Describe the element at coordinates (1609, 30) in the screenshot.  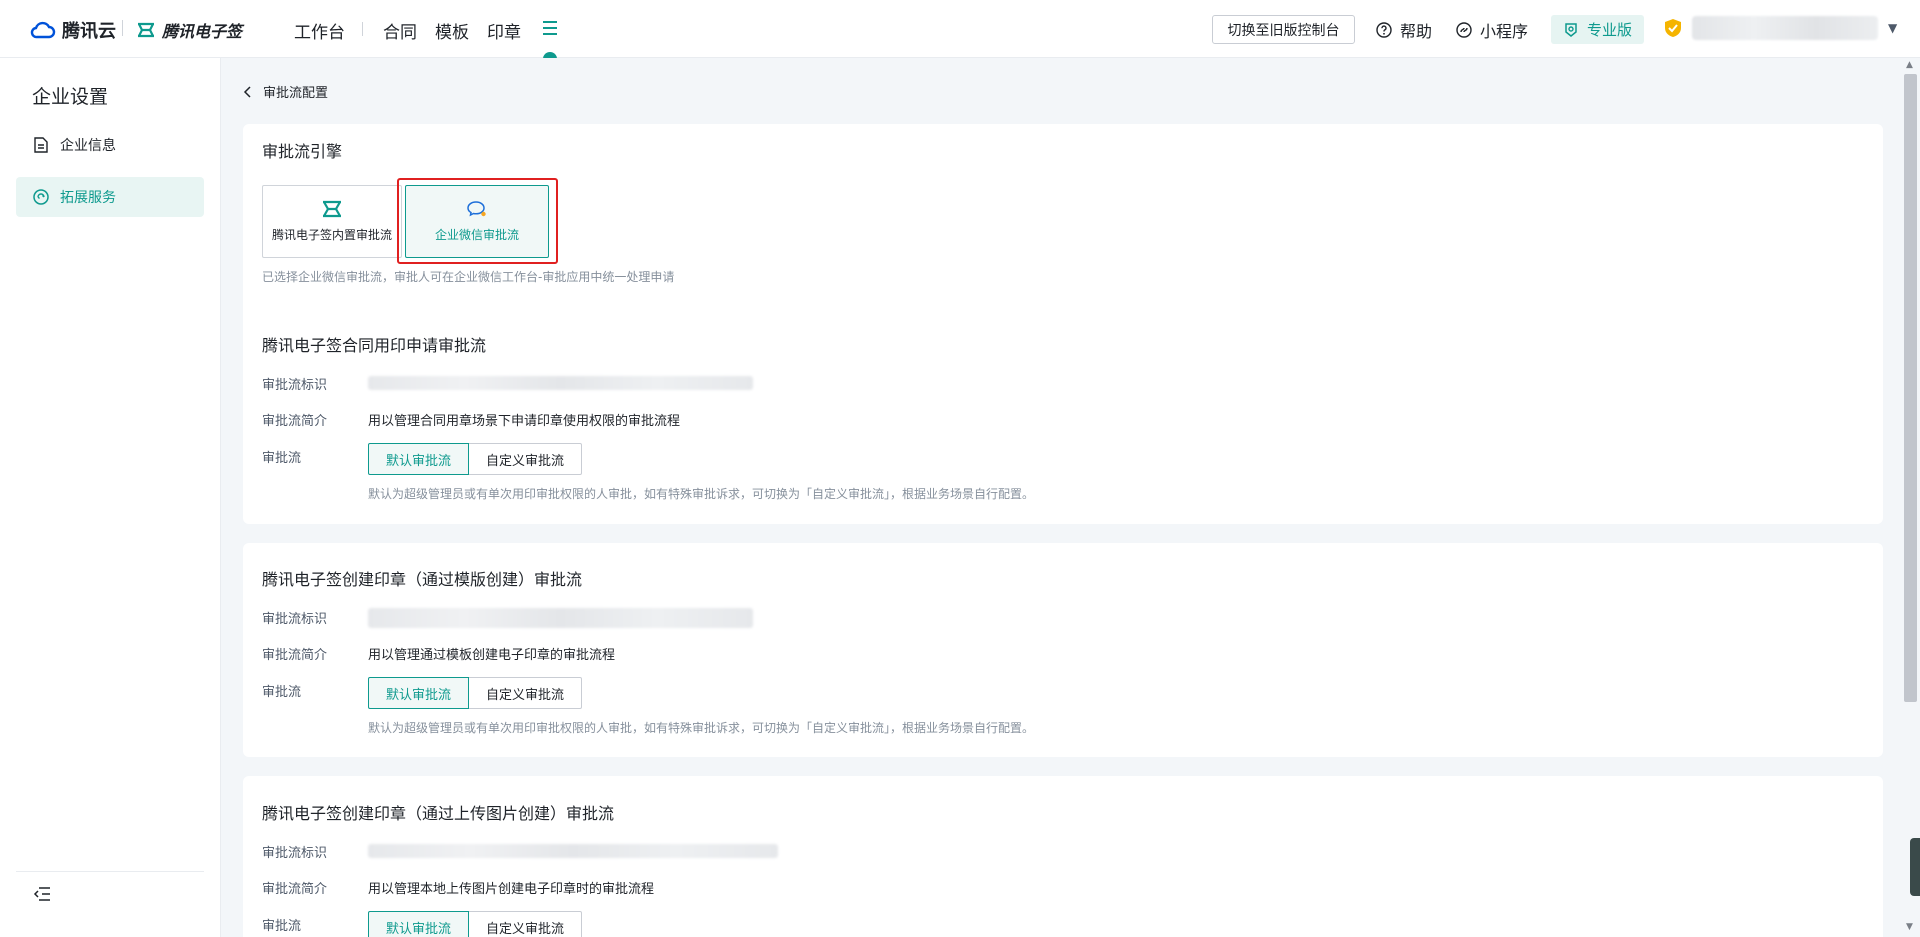
I see `edition-label: 专业版` at that location.